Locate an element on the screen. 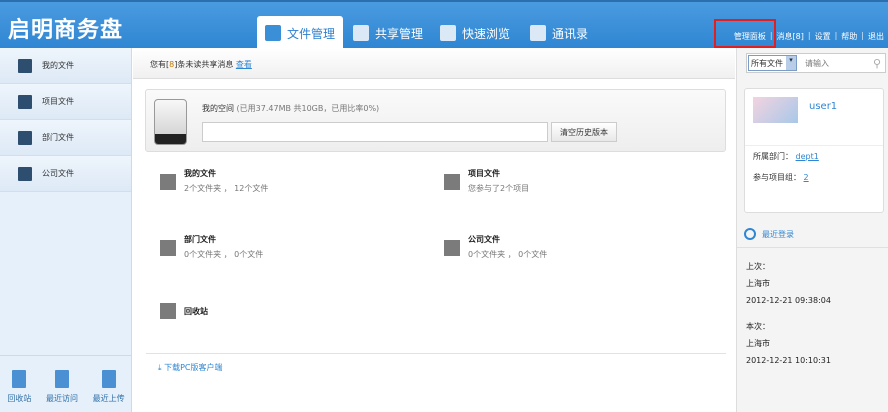 Image resolution: width=888 pixels, height=412 pixels. notice-text: ]条未读共享消息 is located at coordinates (204, 64).